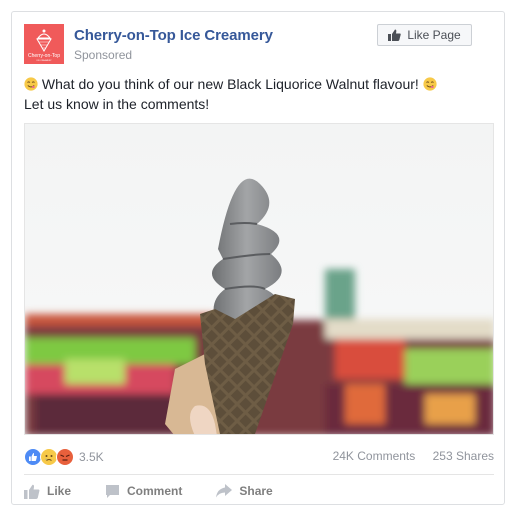 This screenshot has width=516, height=526. I want to click on comment-action-button: Comment, so click(143, 491).